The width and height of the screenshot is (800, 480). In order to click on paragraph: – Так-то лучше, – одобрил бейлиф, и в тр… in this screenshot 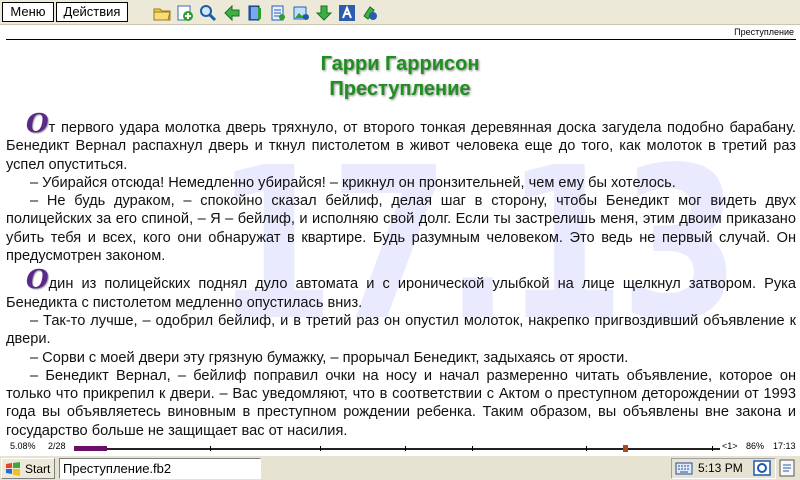, I will do `click(401, 330)`.